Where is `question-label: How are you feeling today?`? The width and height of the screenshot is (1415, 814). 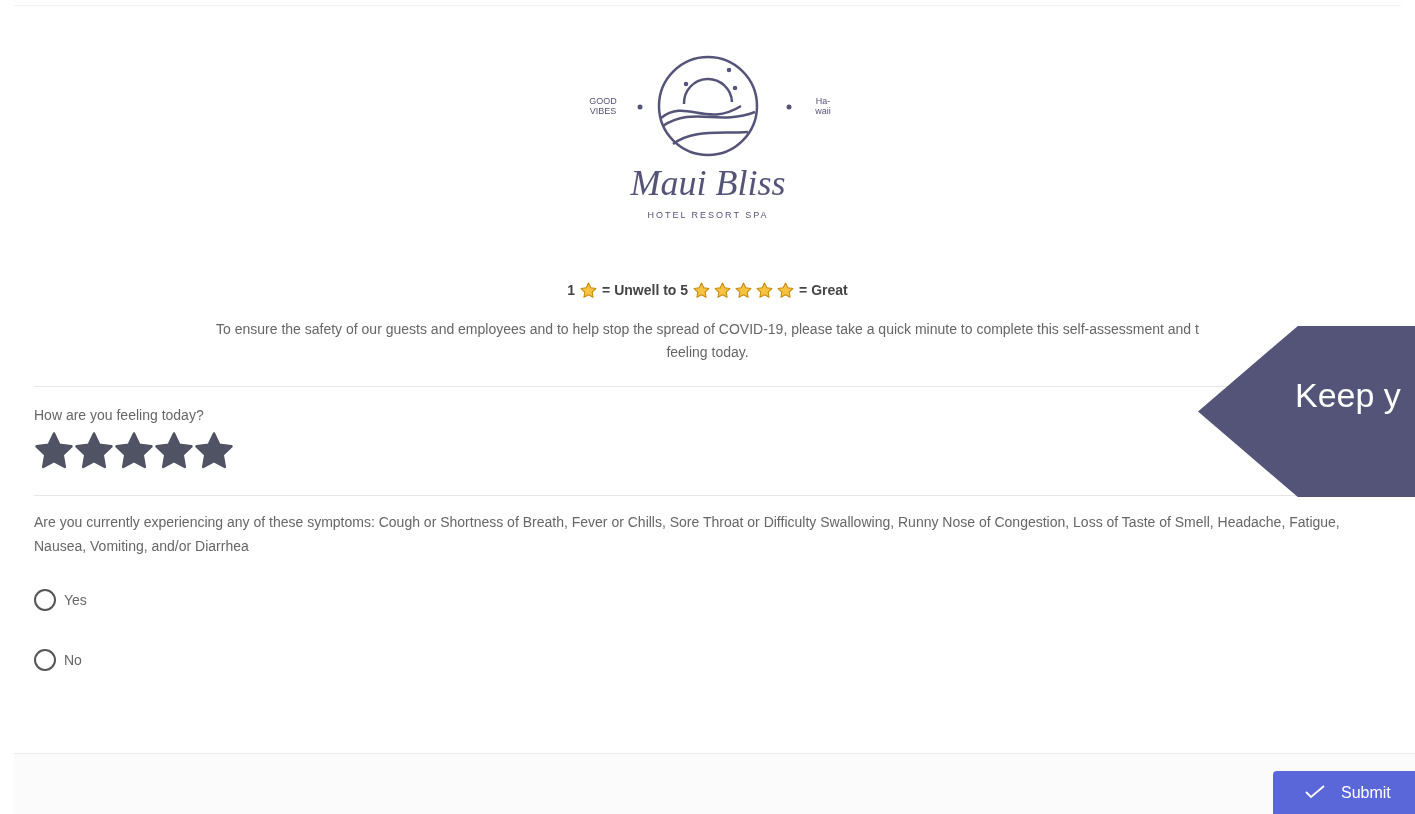
question-label: How are you feeling today? is located at coordinates (119, 415).